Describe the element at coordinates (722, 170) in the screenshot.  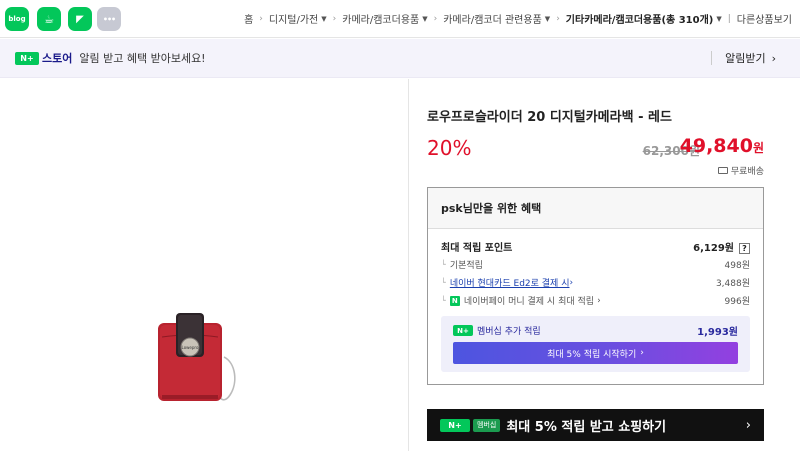
I see `truck-icon` at that location.